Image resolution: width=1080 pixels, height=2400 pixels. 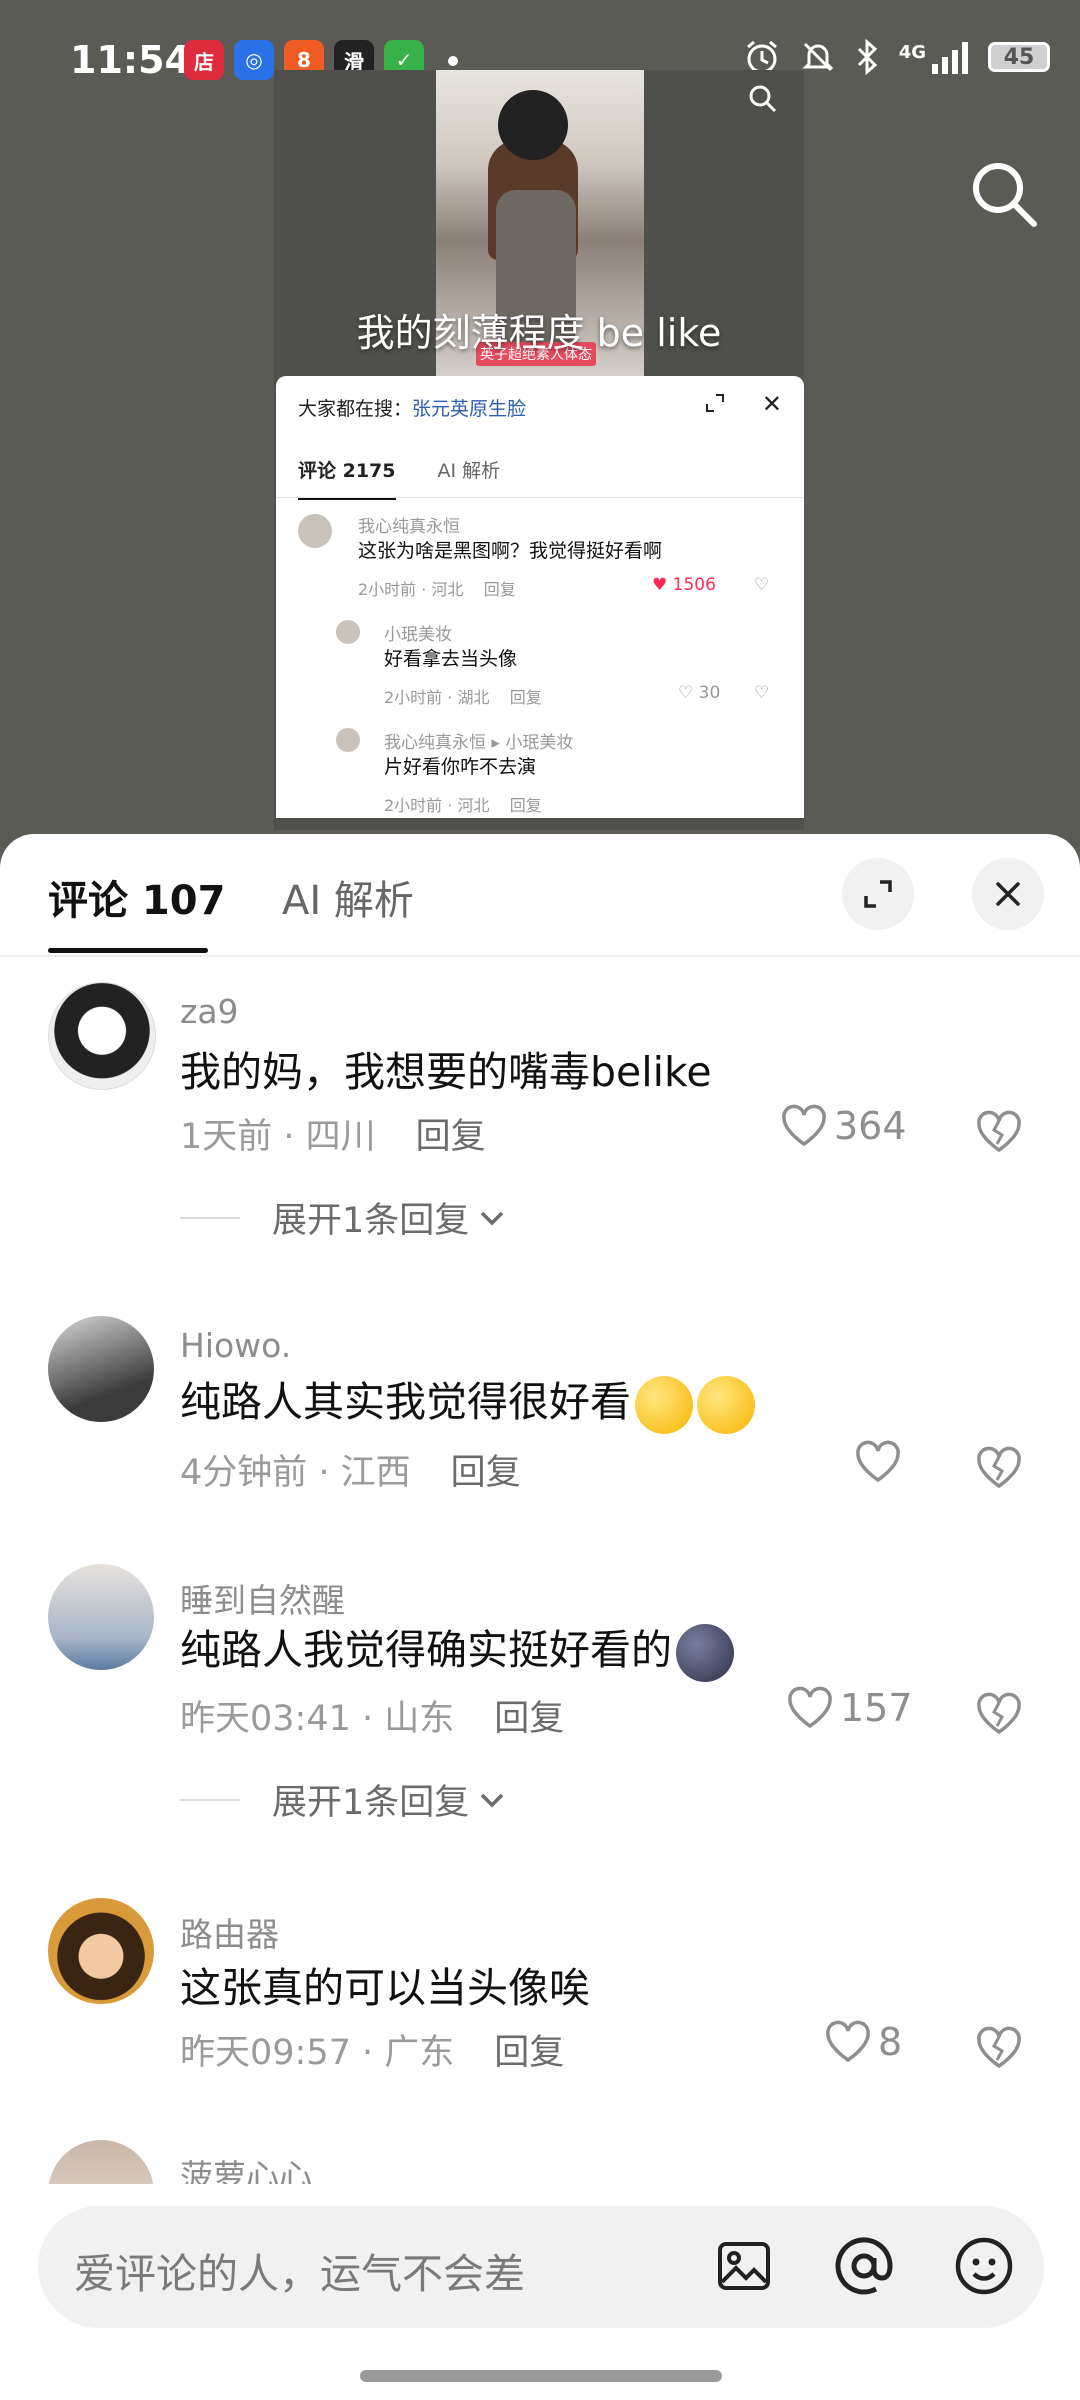 What do you see at coordinates (469, 409) in the screenshot?
I see `mini-search-term: 张元英原生脸` at bounding box center [469, 409].